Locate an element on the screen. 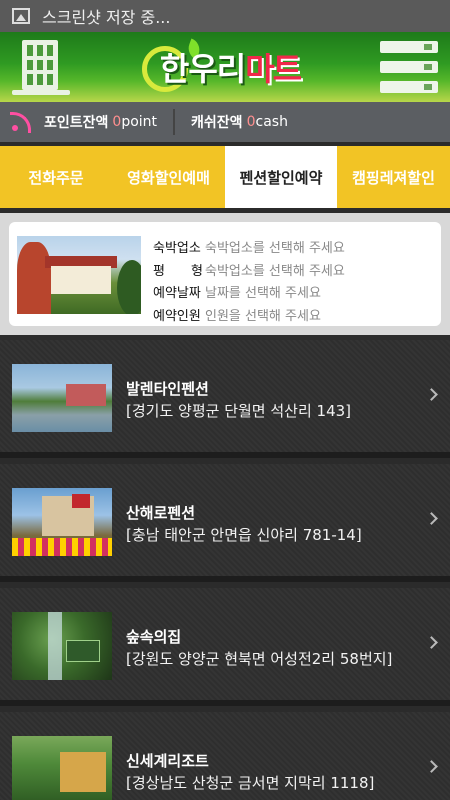 The height and width of the screenshot is (800, 450). list-item: 산해로펜션 [충남 태안군 안면읍 신야리 781-14] is located at coordinates (225, 523).